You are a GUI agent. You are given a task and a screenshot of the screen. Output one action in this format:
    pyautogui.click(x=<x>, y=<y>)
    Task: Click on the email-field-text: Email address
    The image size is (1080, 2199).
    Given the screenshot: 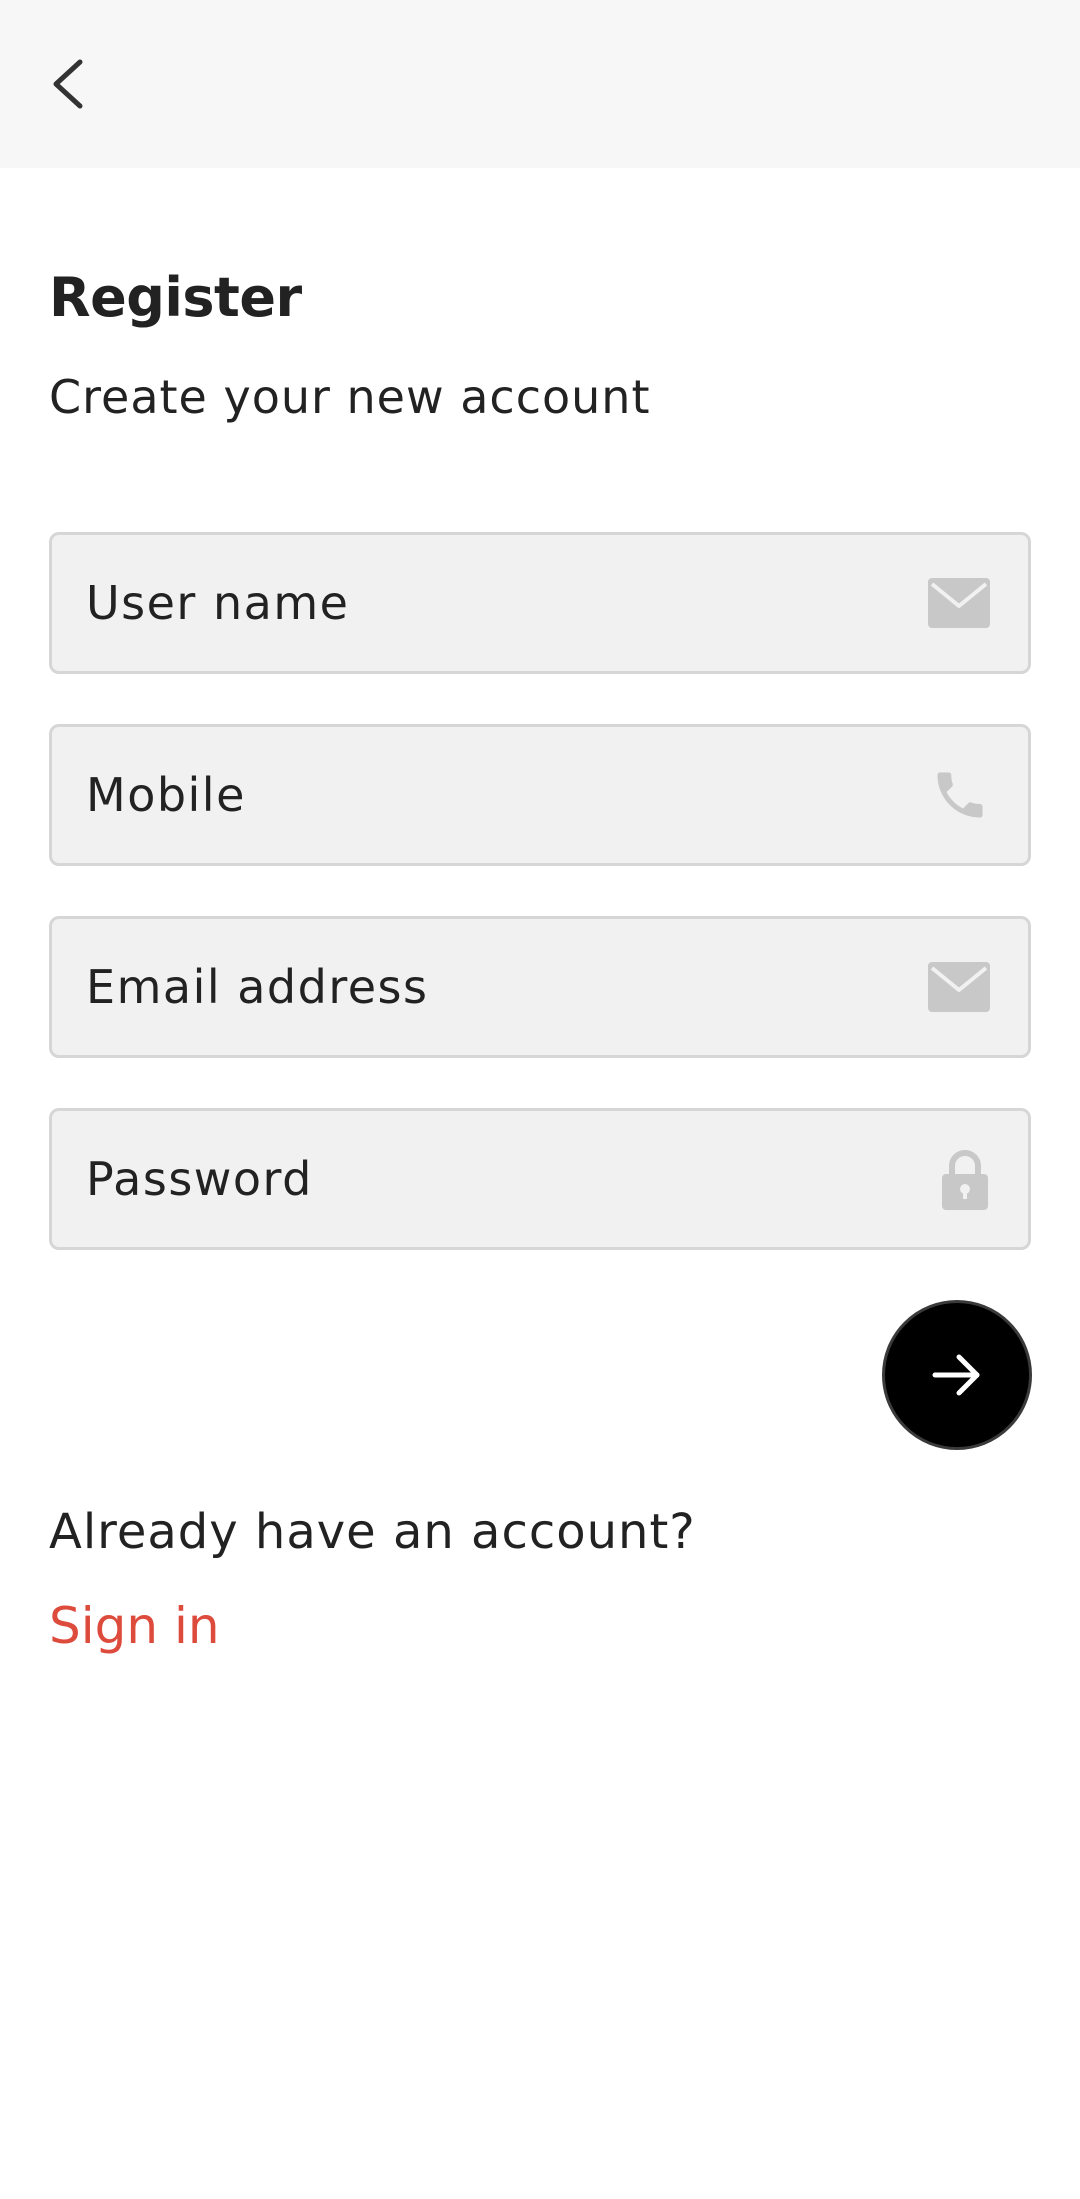 What is the action you would take?
    pyautogui.click(x=257, y=987)
    